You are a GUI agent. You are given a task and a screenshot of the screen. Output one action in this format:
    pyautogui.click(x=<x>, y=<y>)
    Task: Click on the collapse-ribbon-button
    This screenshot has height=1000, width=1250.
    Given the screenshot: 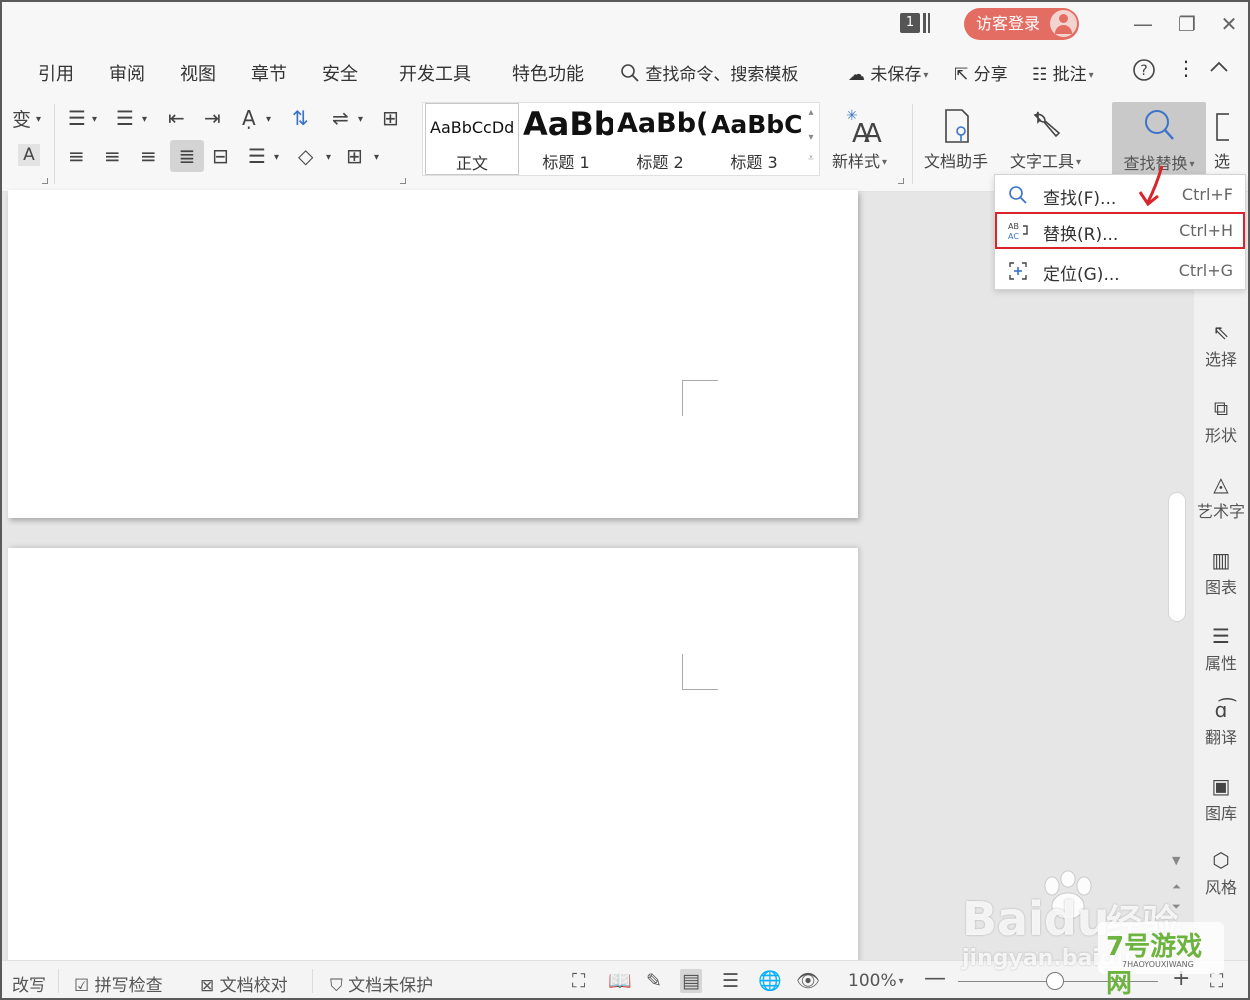 What is the action you would take?
    pyautogui.click(x=1219, y=69)
    